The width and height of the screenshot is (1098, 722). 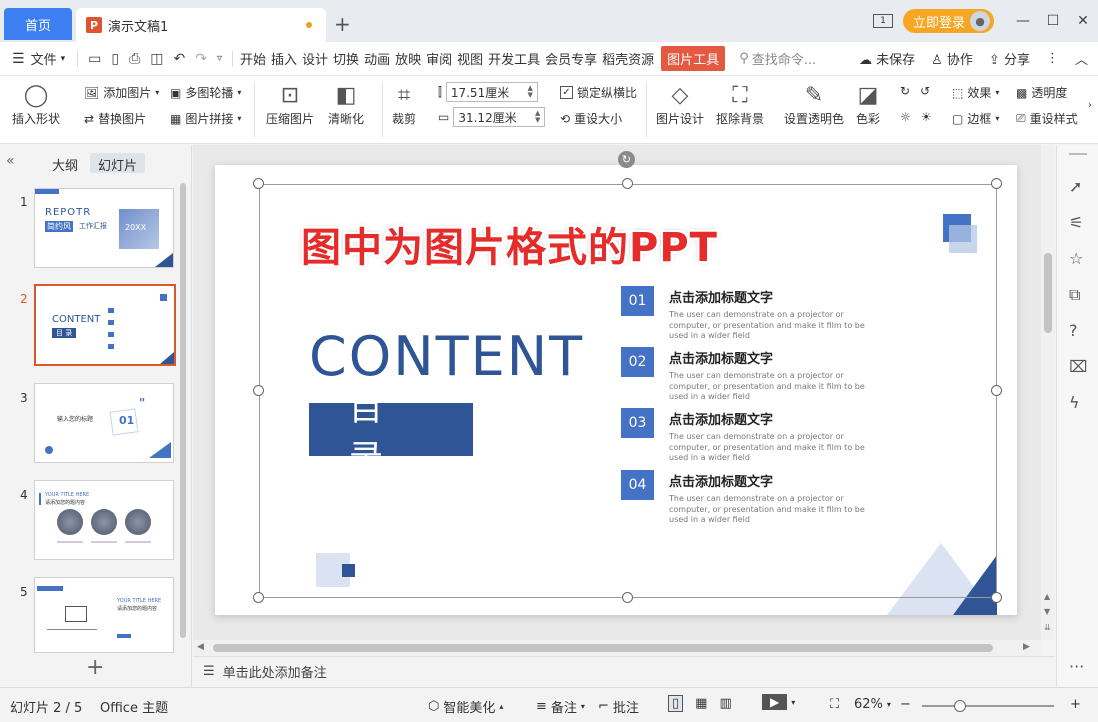 I want to click on scroll-left-icon: ◀, so click(x=200, y=647).